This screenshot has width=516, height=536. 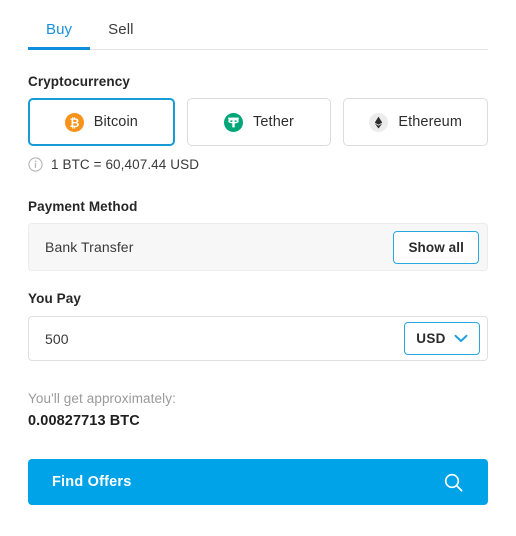 I want to click on crypto-option-tether: Tether, so click(x=259, y=122).